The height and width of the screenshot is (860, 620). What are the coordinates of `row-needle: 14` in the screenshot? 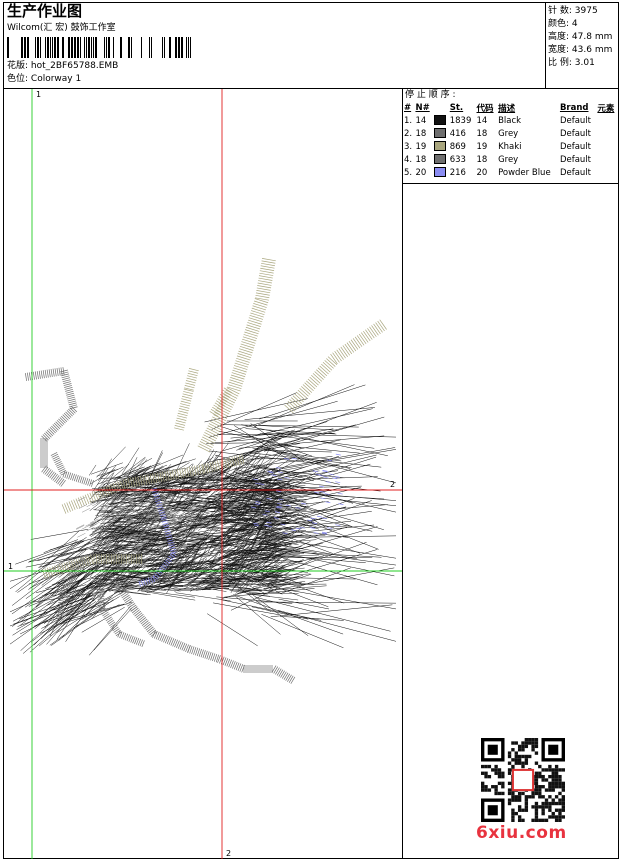 It's located at (421, 120).